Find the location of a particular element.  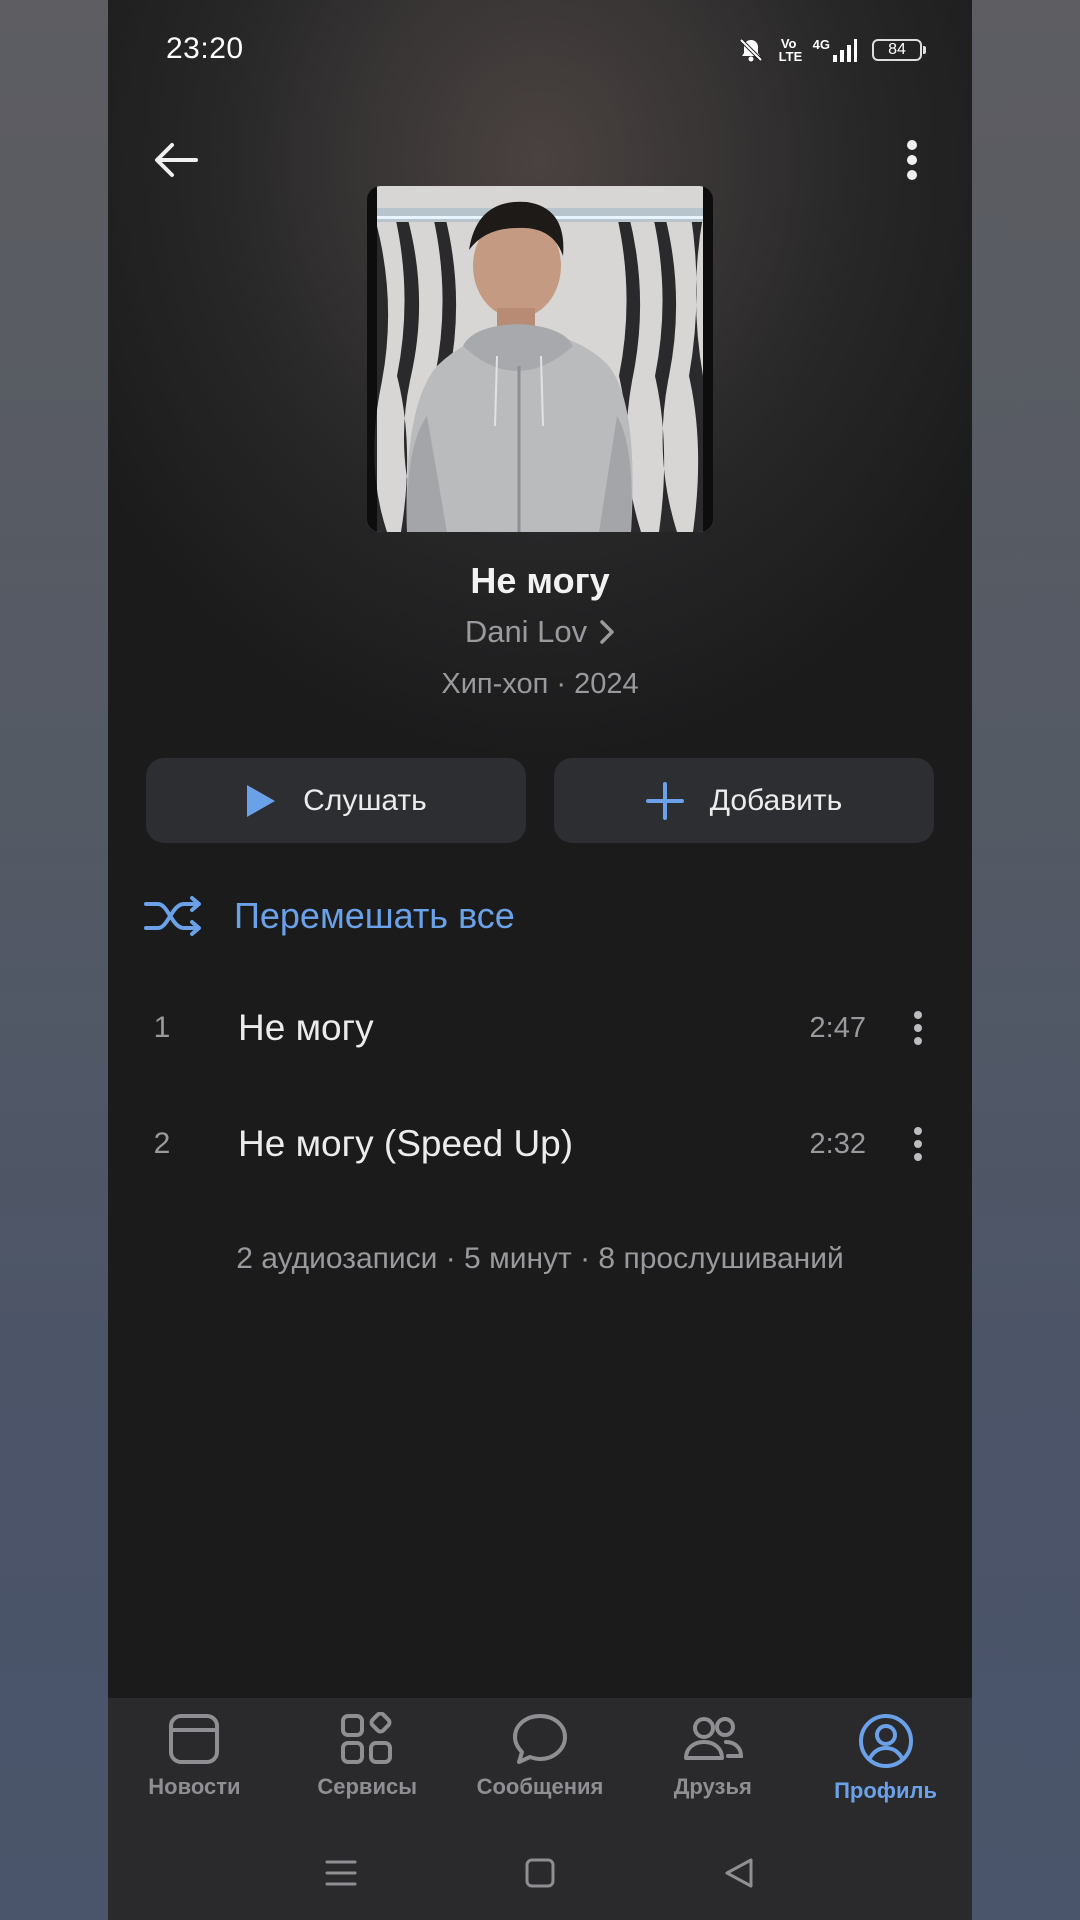

nav-item-messages: Сообщения is located at coordinates (540, 1762).